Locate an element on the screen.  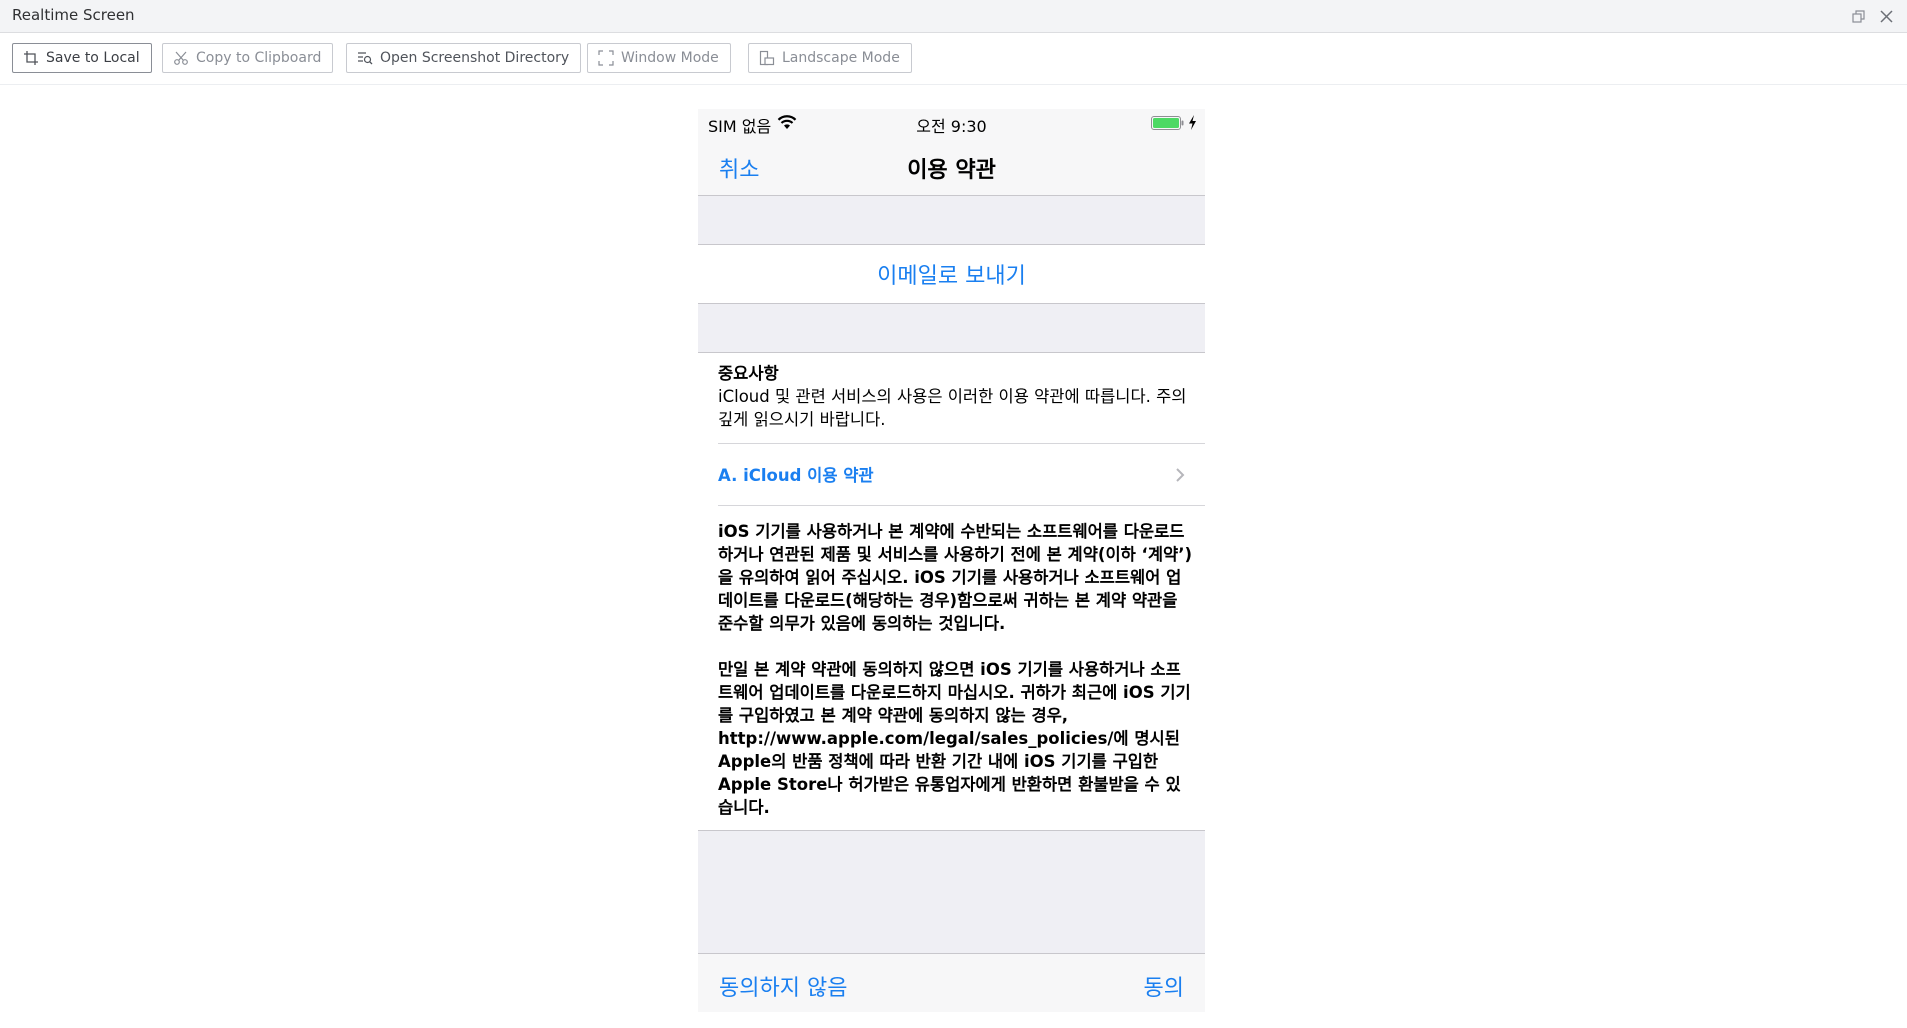
battery-icon is located at coordinates (1167, 123).